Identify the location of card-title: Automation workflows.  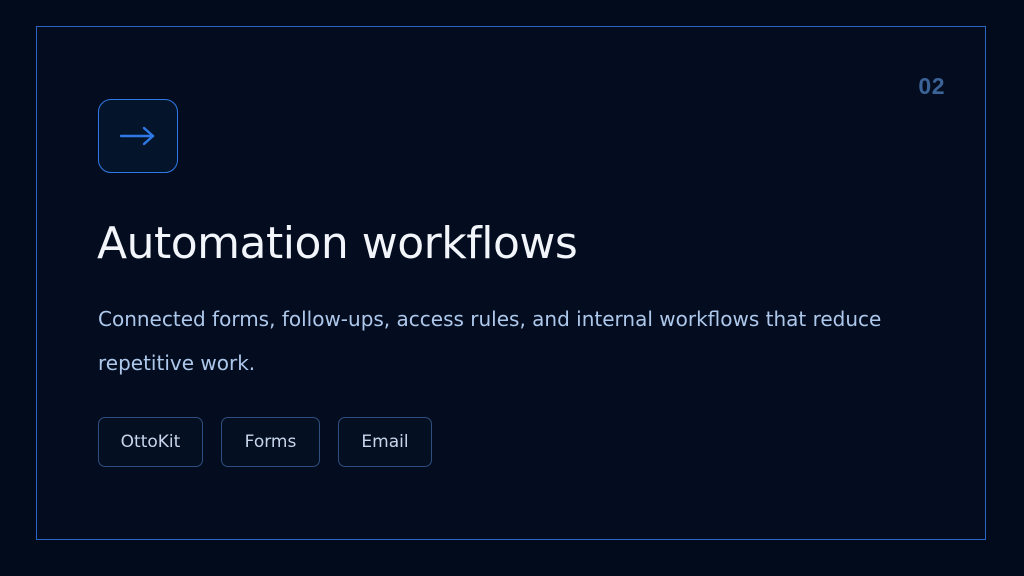
(337, 243).